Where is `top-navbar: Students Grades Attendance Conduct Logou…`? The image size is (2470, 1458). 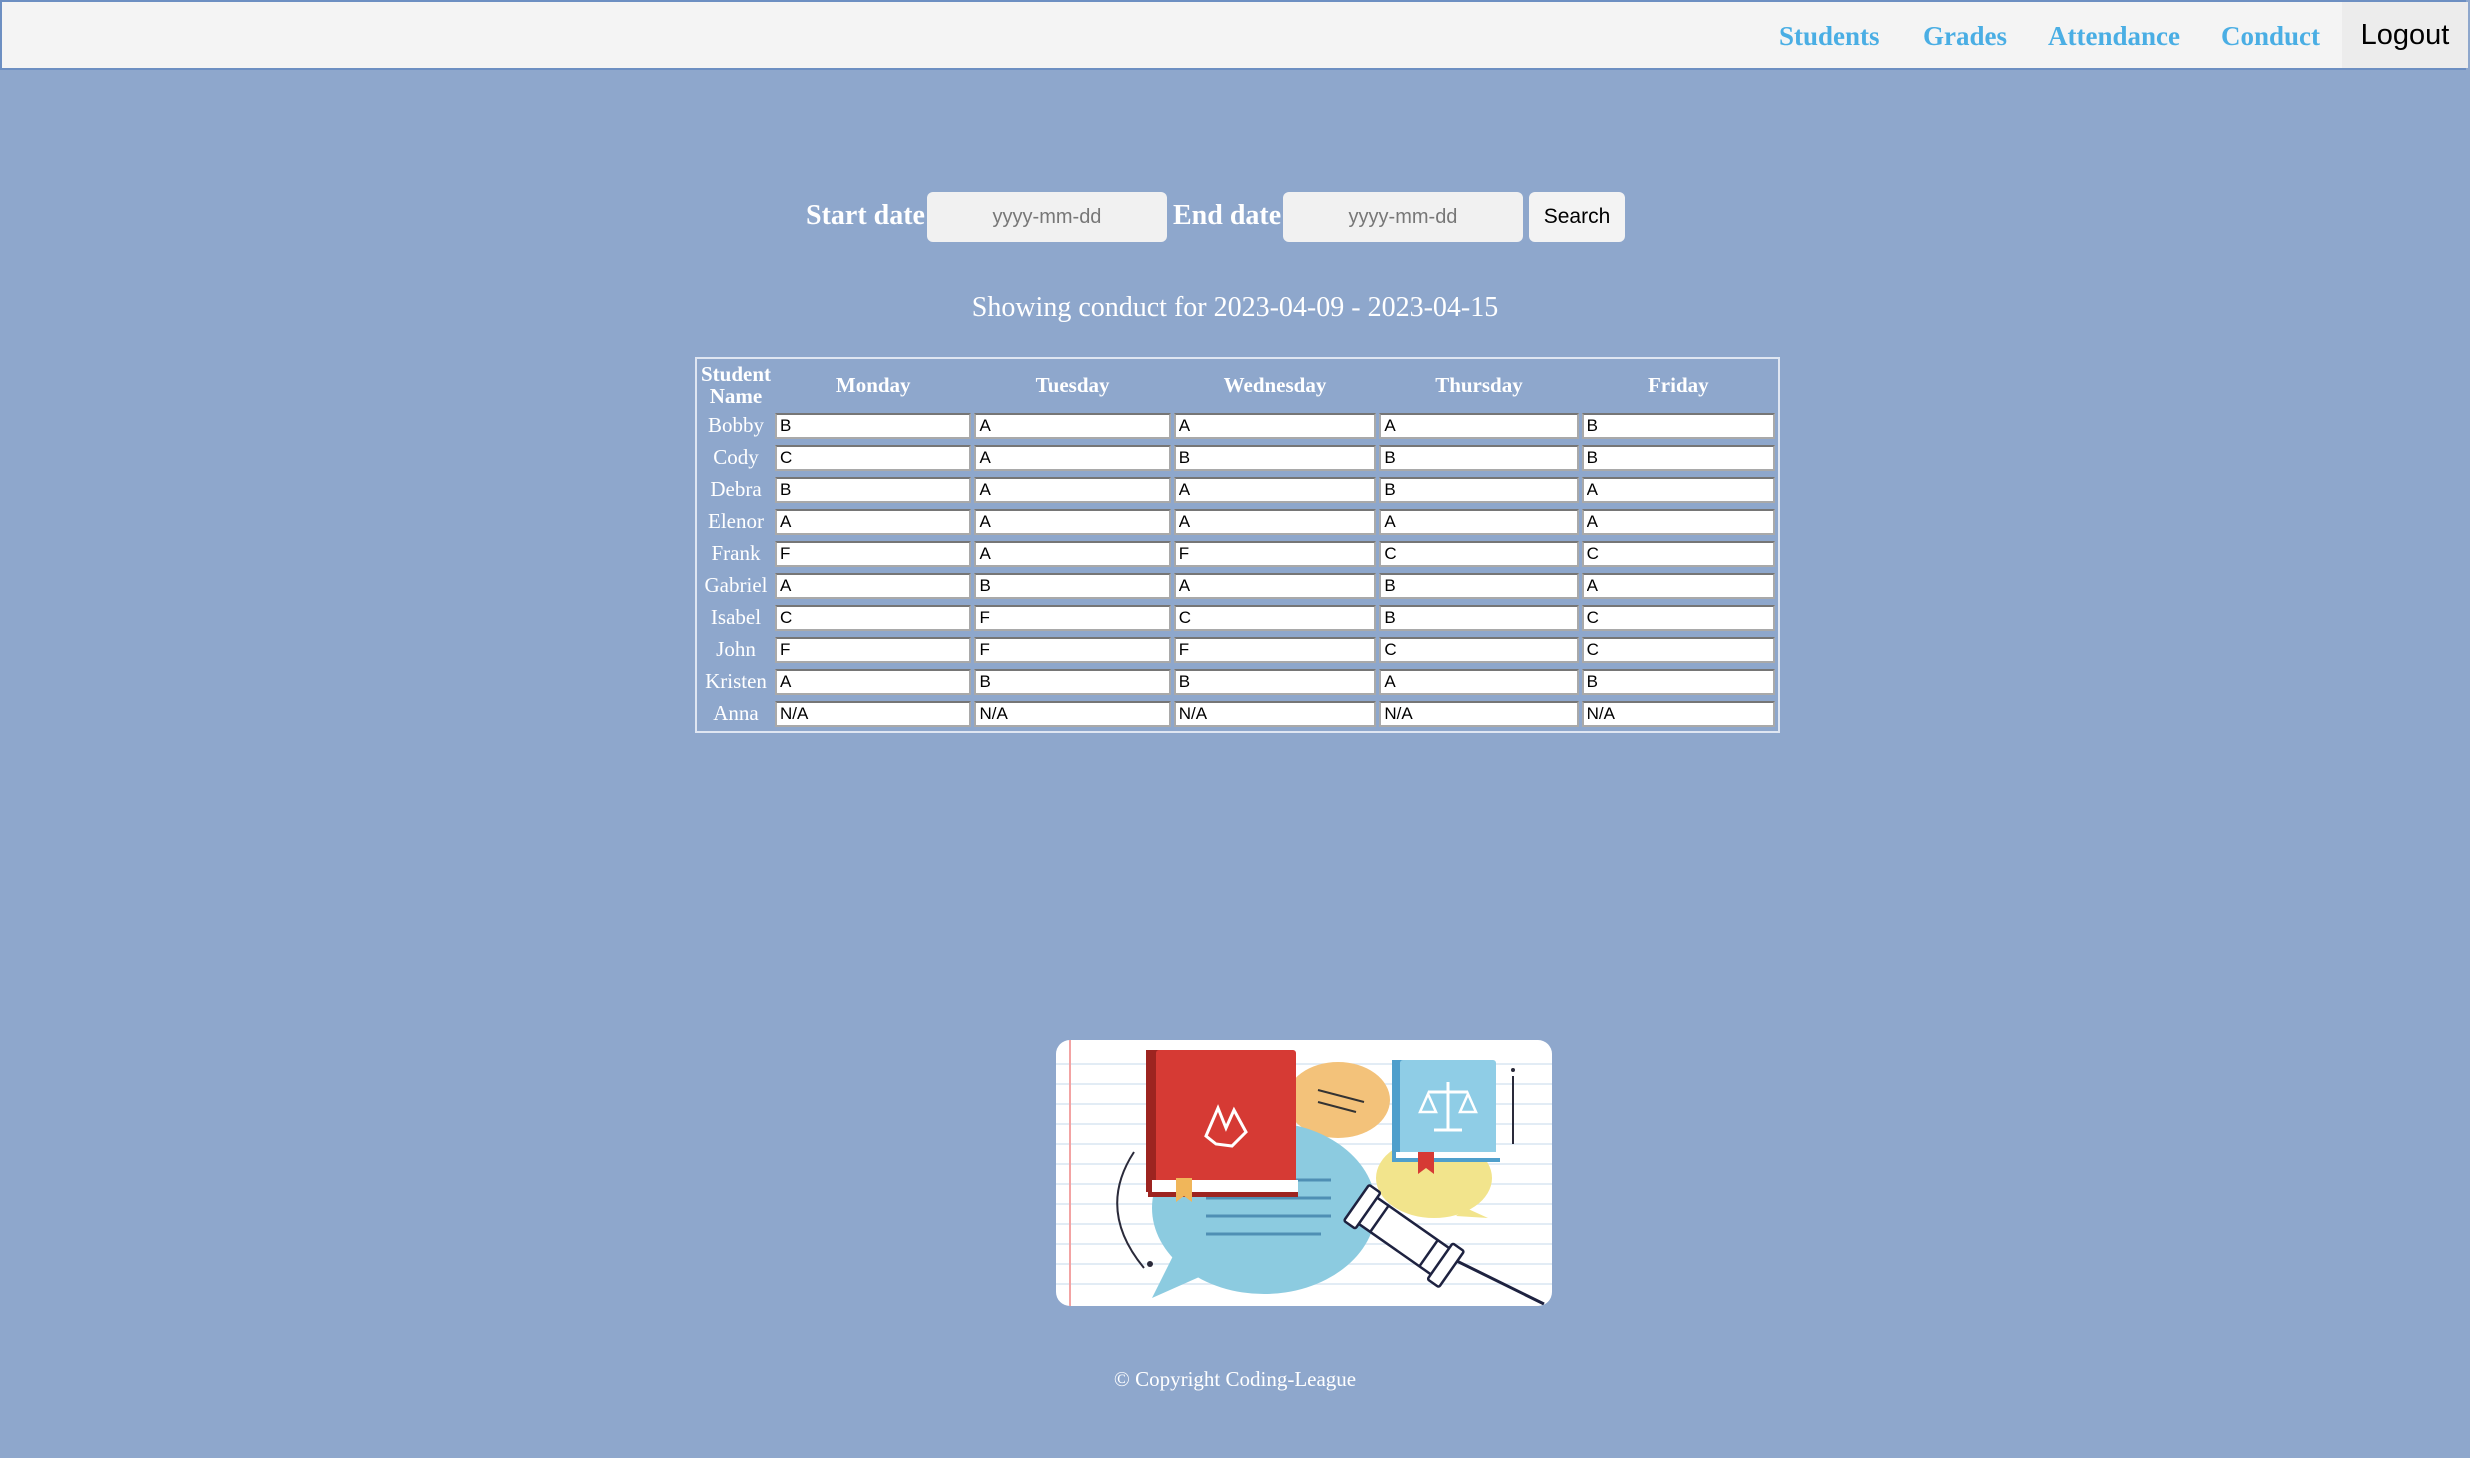 top-navbar: Students Grades Attendance Conduct Logou… is located at coordinates (1234, 35).